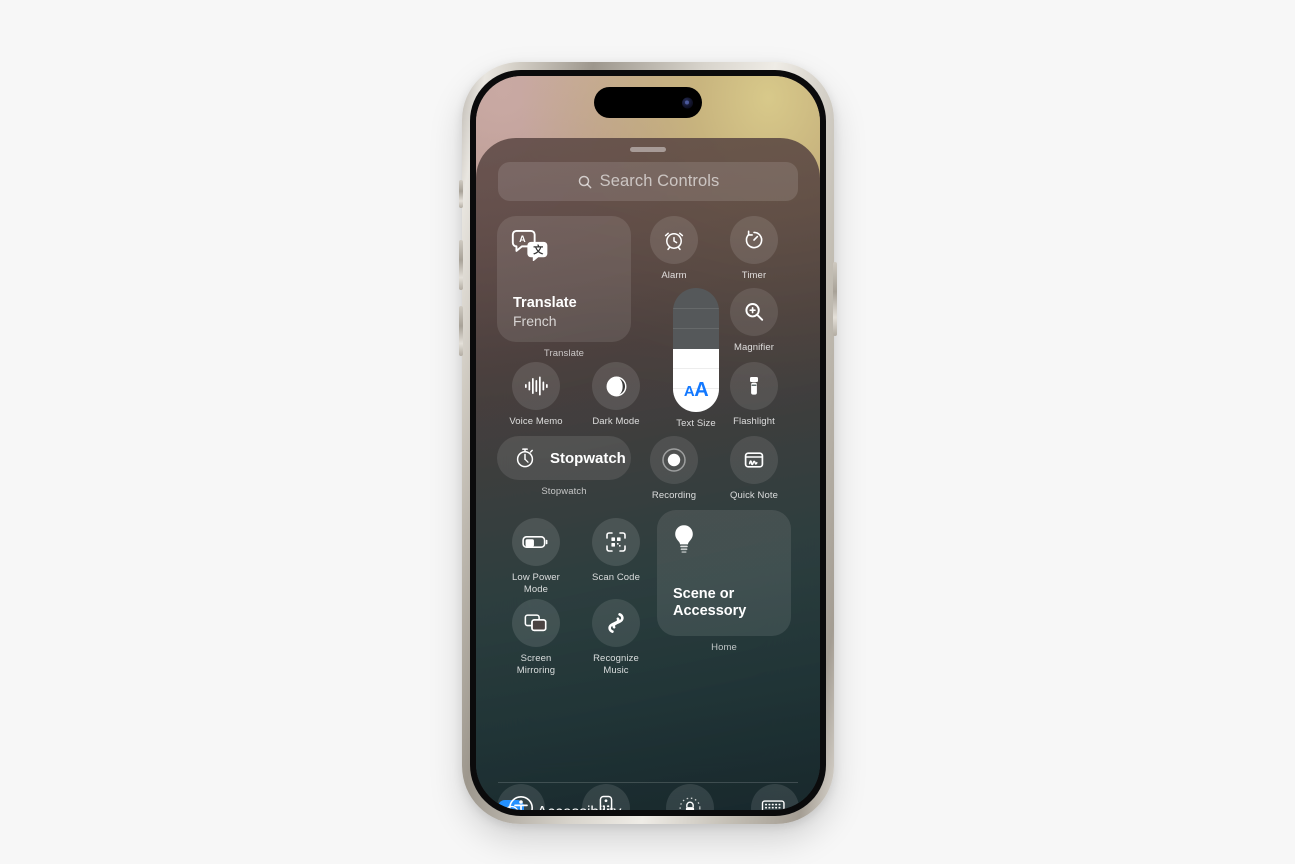 Image resolution: width=1295 pixels, height=864 pixels. What do you see at coordinates (545, 303) in the screenshot?
I see `translate-title: Translate` at bounding box center [545, 303].